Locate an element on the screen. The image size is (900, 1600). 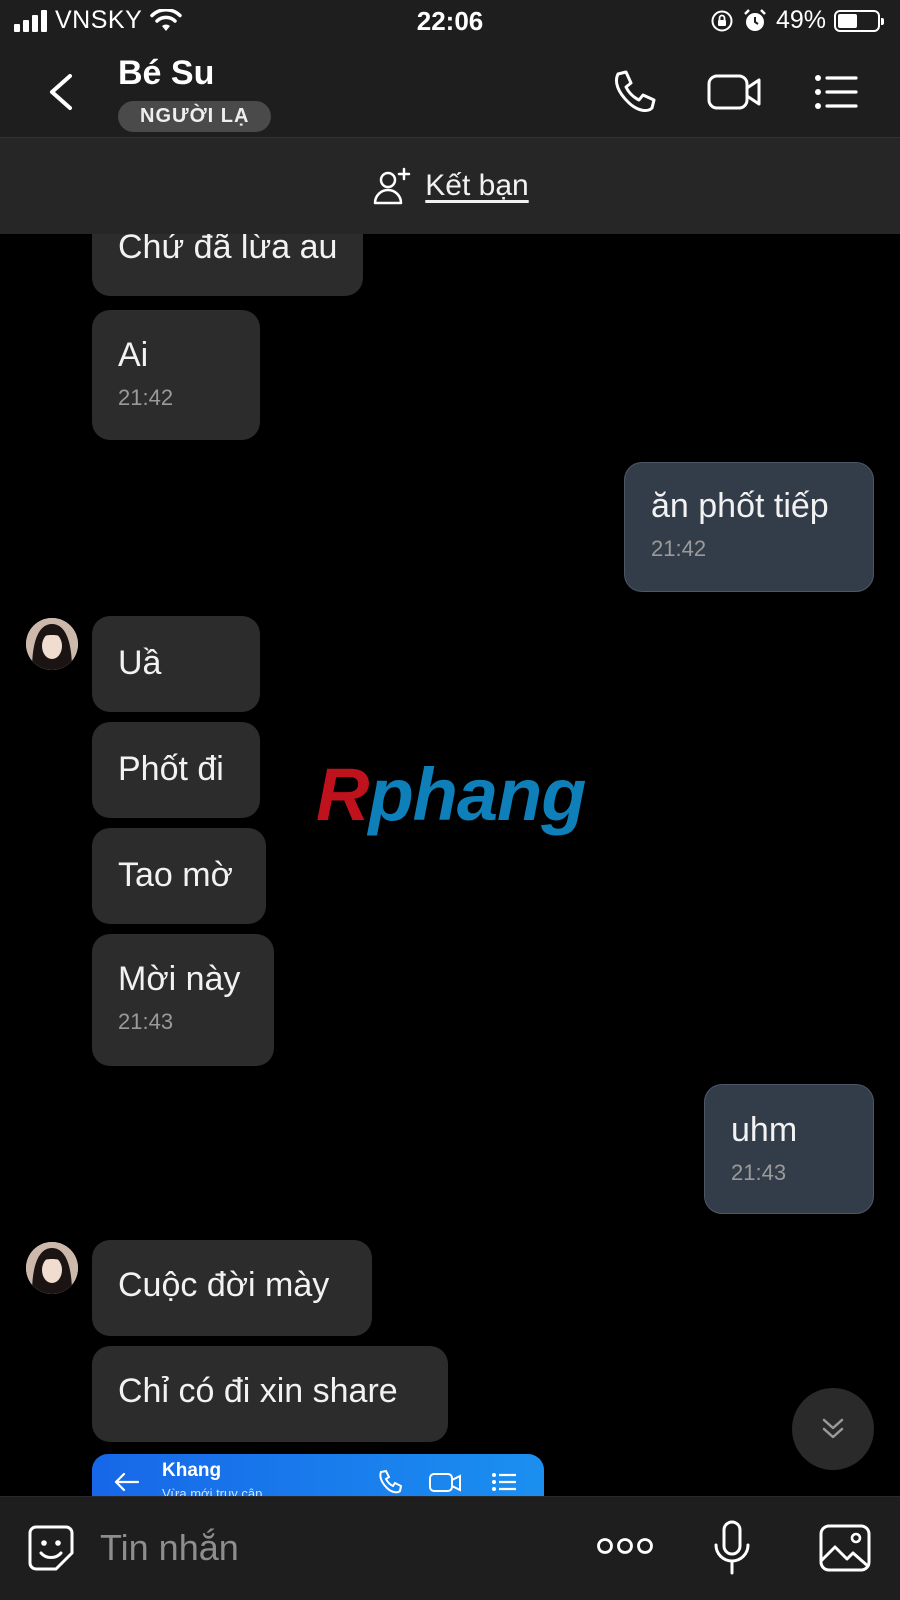
message-bubble-outgoing: ăn phốt tiếp 21:42 is located at coordinates (749, 527).